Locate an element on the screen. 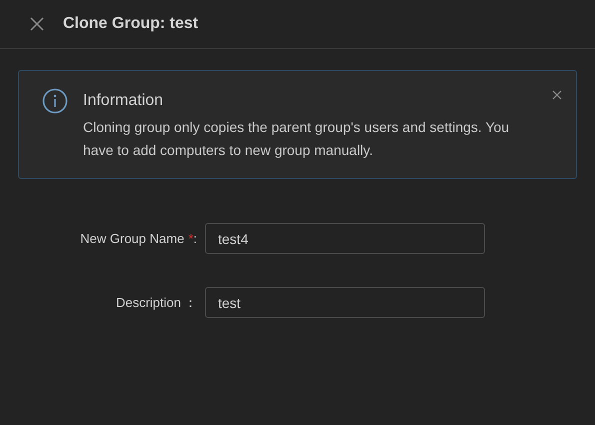 The width and height of the screenshot is (595, 425). field-label: New Group Name is located at coordinates (132, 239).